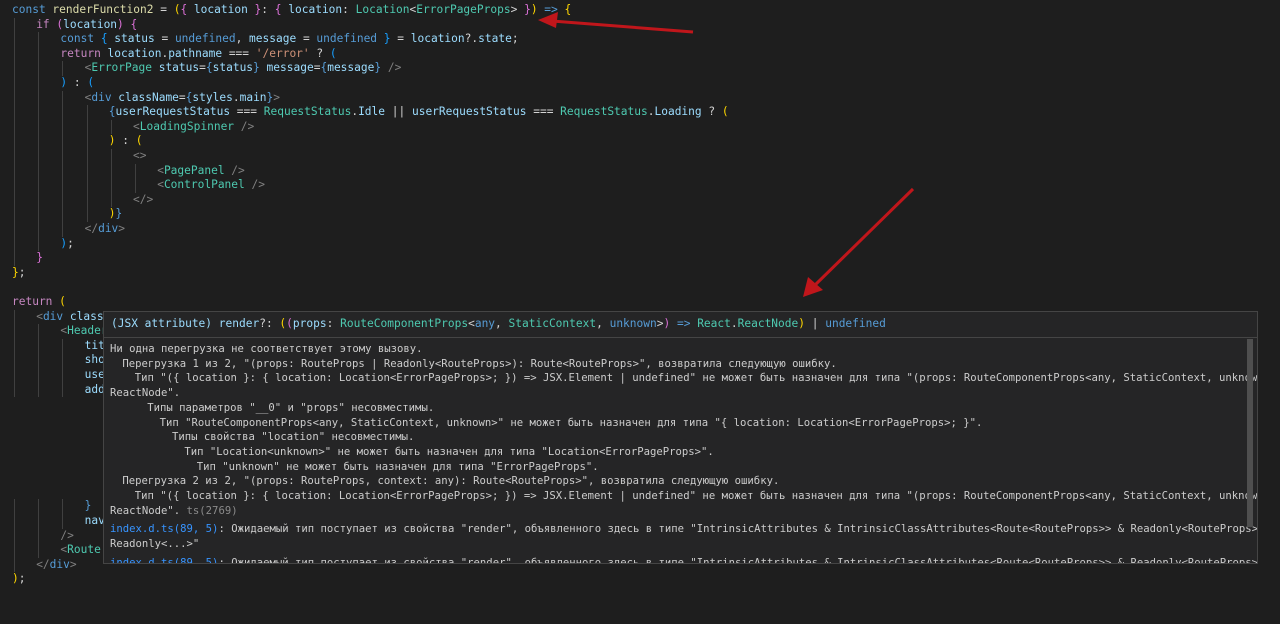  What do you see at coordinates (726, 154) in the screenshot?
I see `annotation-arrows` at bounding box center [726, 154].